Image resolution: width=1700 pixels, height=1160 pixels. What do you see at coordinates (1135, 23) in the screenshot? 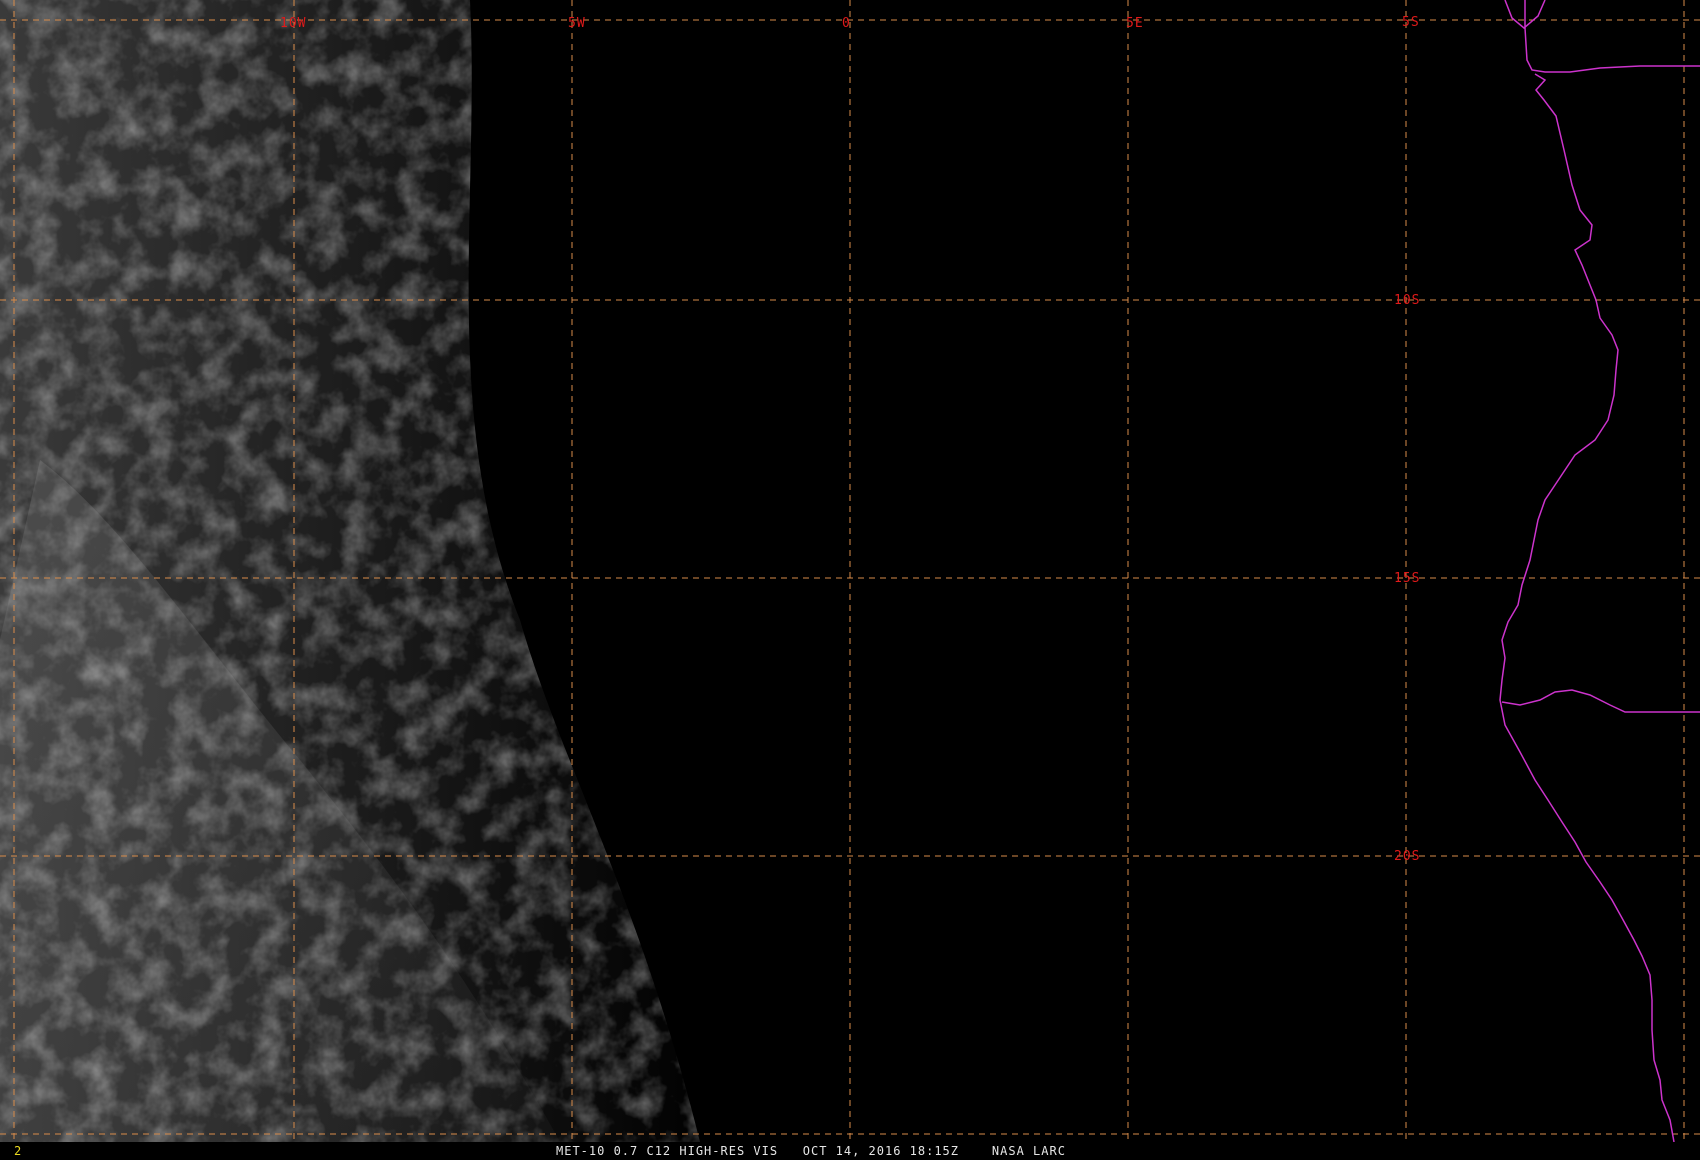
I see `lon-label-5e: 5E` at bounding box center [1135, 23].